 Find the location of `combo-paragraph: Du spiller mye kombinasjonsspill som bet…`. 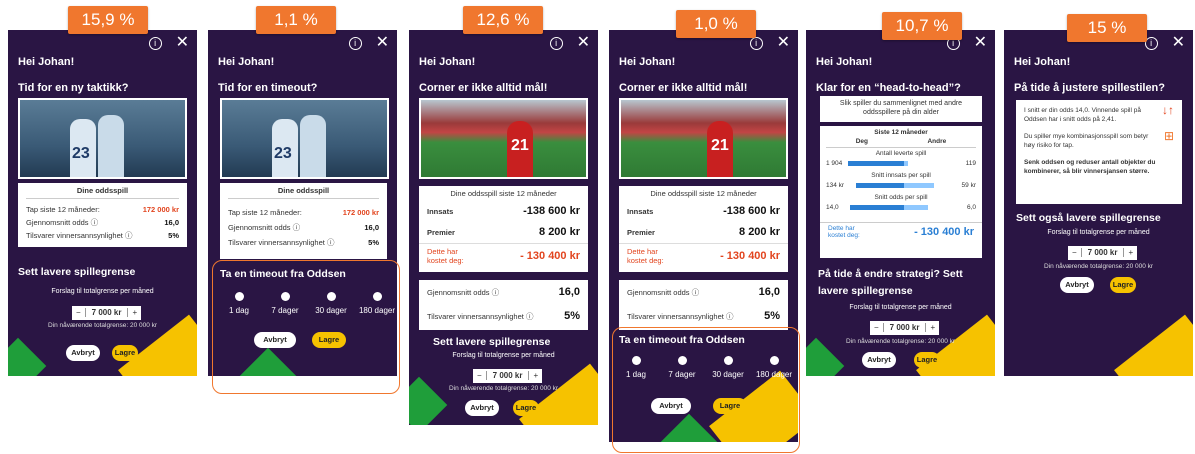

combo-paragraph: Du spiller mye kombinasjonsspill som bet… is located at coordinates (1086, 141).